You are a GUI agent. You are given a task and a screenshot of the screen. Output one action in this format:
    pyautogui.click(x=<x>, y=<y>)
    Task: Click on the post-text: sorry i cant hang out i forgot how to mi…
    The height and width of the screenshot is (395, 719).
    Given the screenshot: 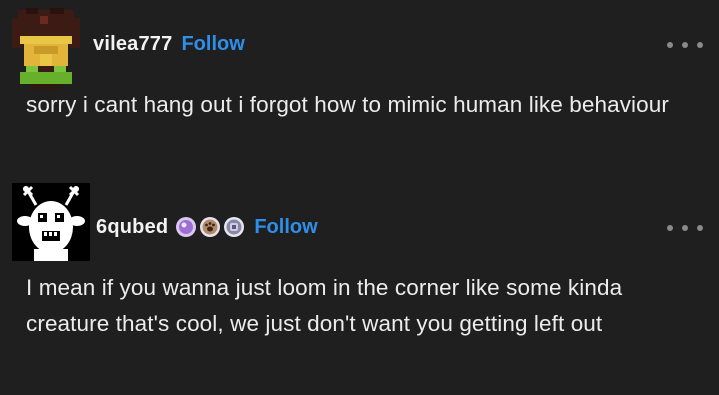 What is the action you would take?
    pyautogui.click(x=347, y=104)
    